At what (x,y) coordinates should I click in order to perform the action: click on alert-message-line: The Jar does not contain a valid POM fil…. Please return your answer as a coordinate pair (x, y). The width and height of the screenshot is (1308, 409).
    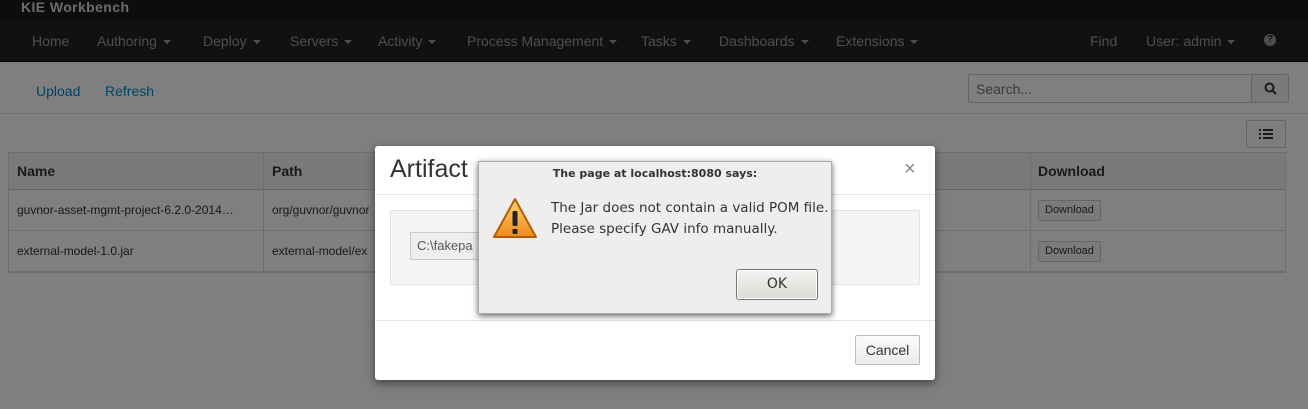
    Looking at the image, I should click on (690, 208).